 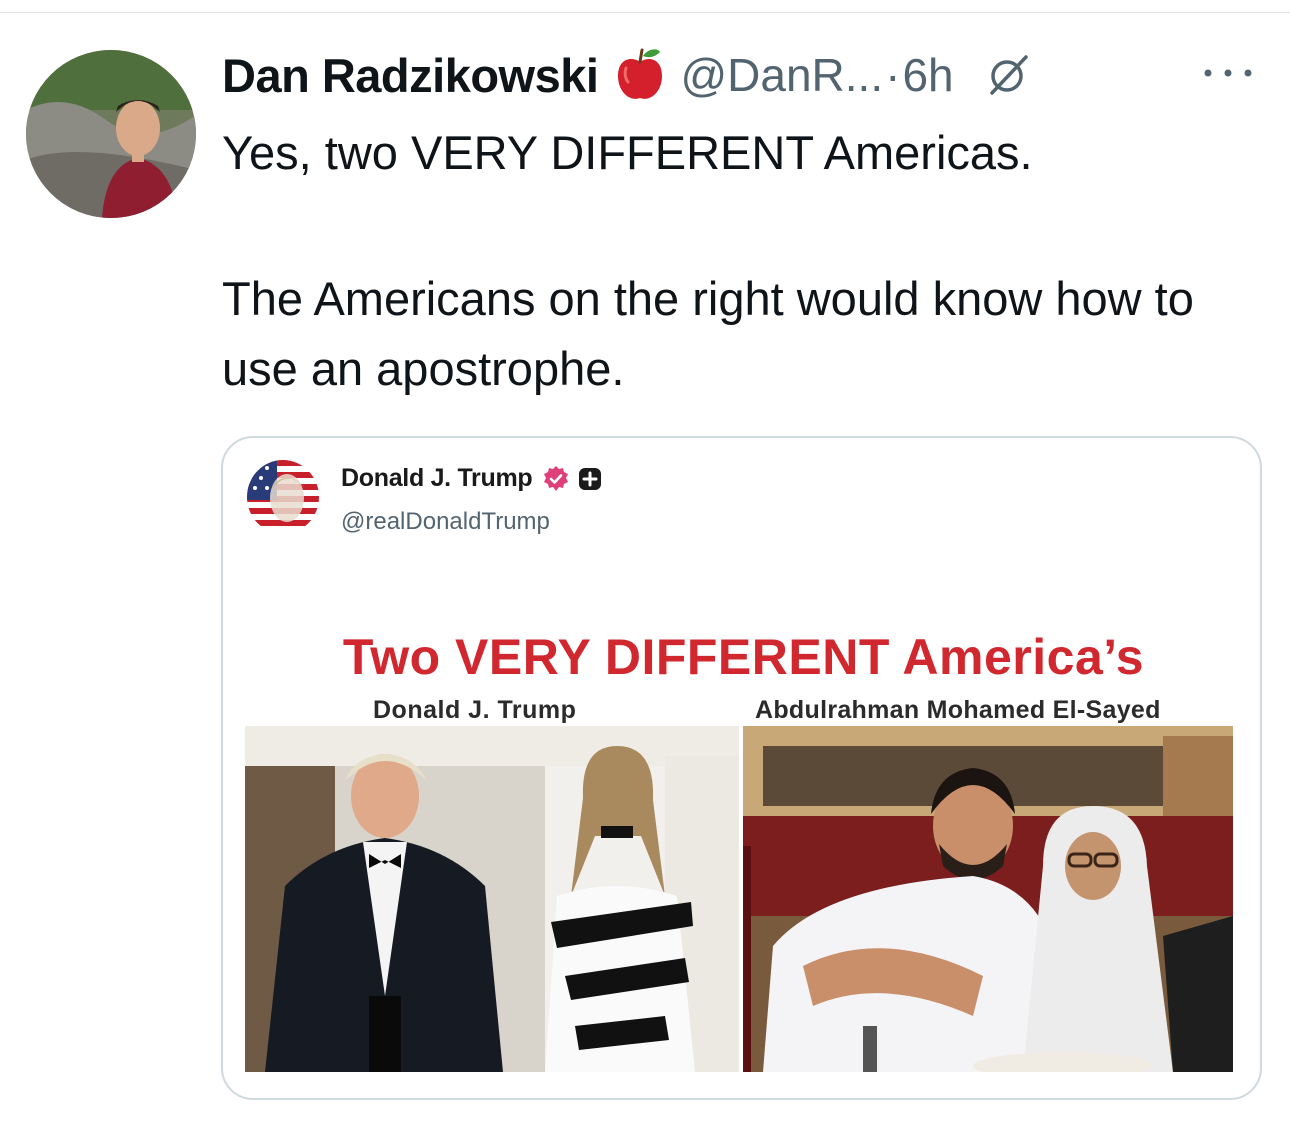 What do you see at coordinates (556, 479) in the screenshot?
I see `verified-badge-icon` at bounding box center [556, 479].